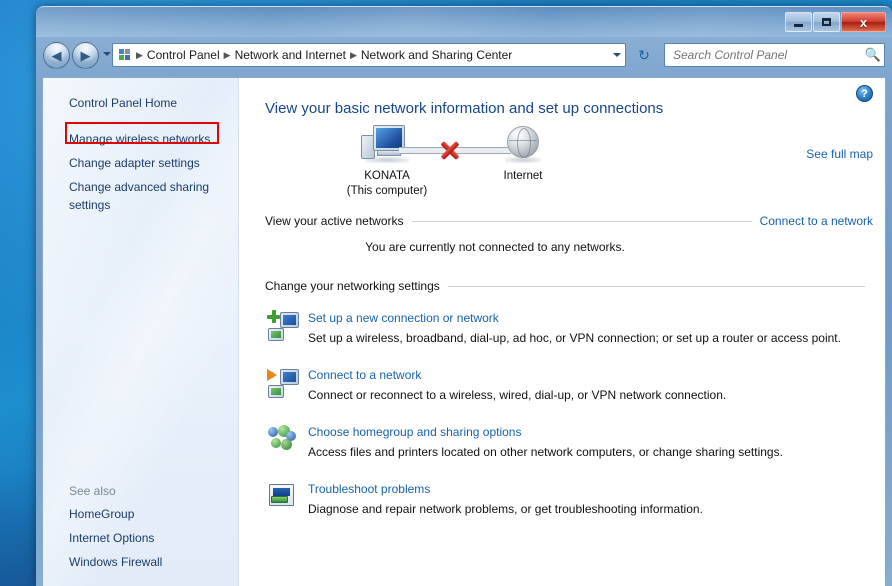 The width and height of the screenshot is (892, 586). I want to click on maximize-button, so click(826, 22).